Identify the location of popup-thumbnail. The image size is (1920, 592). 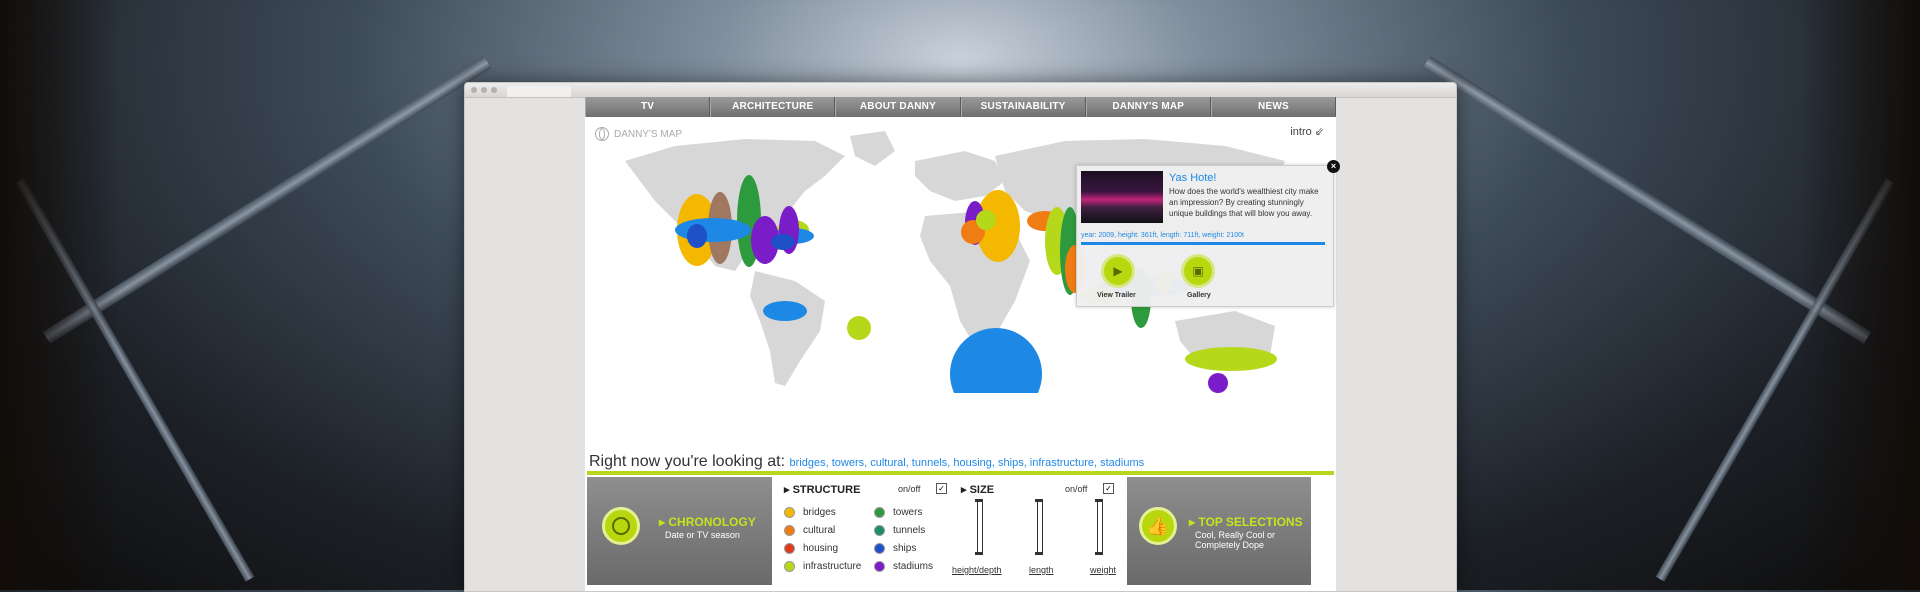
(1122, 197).